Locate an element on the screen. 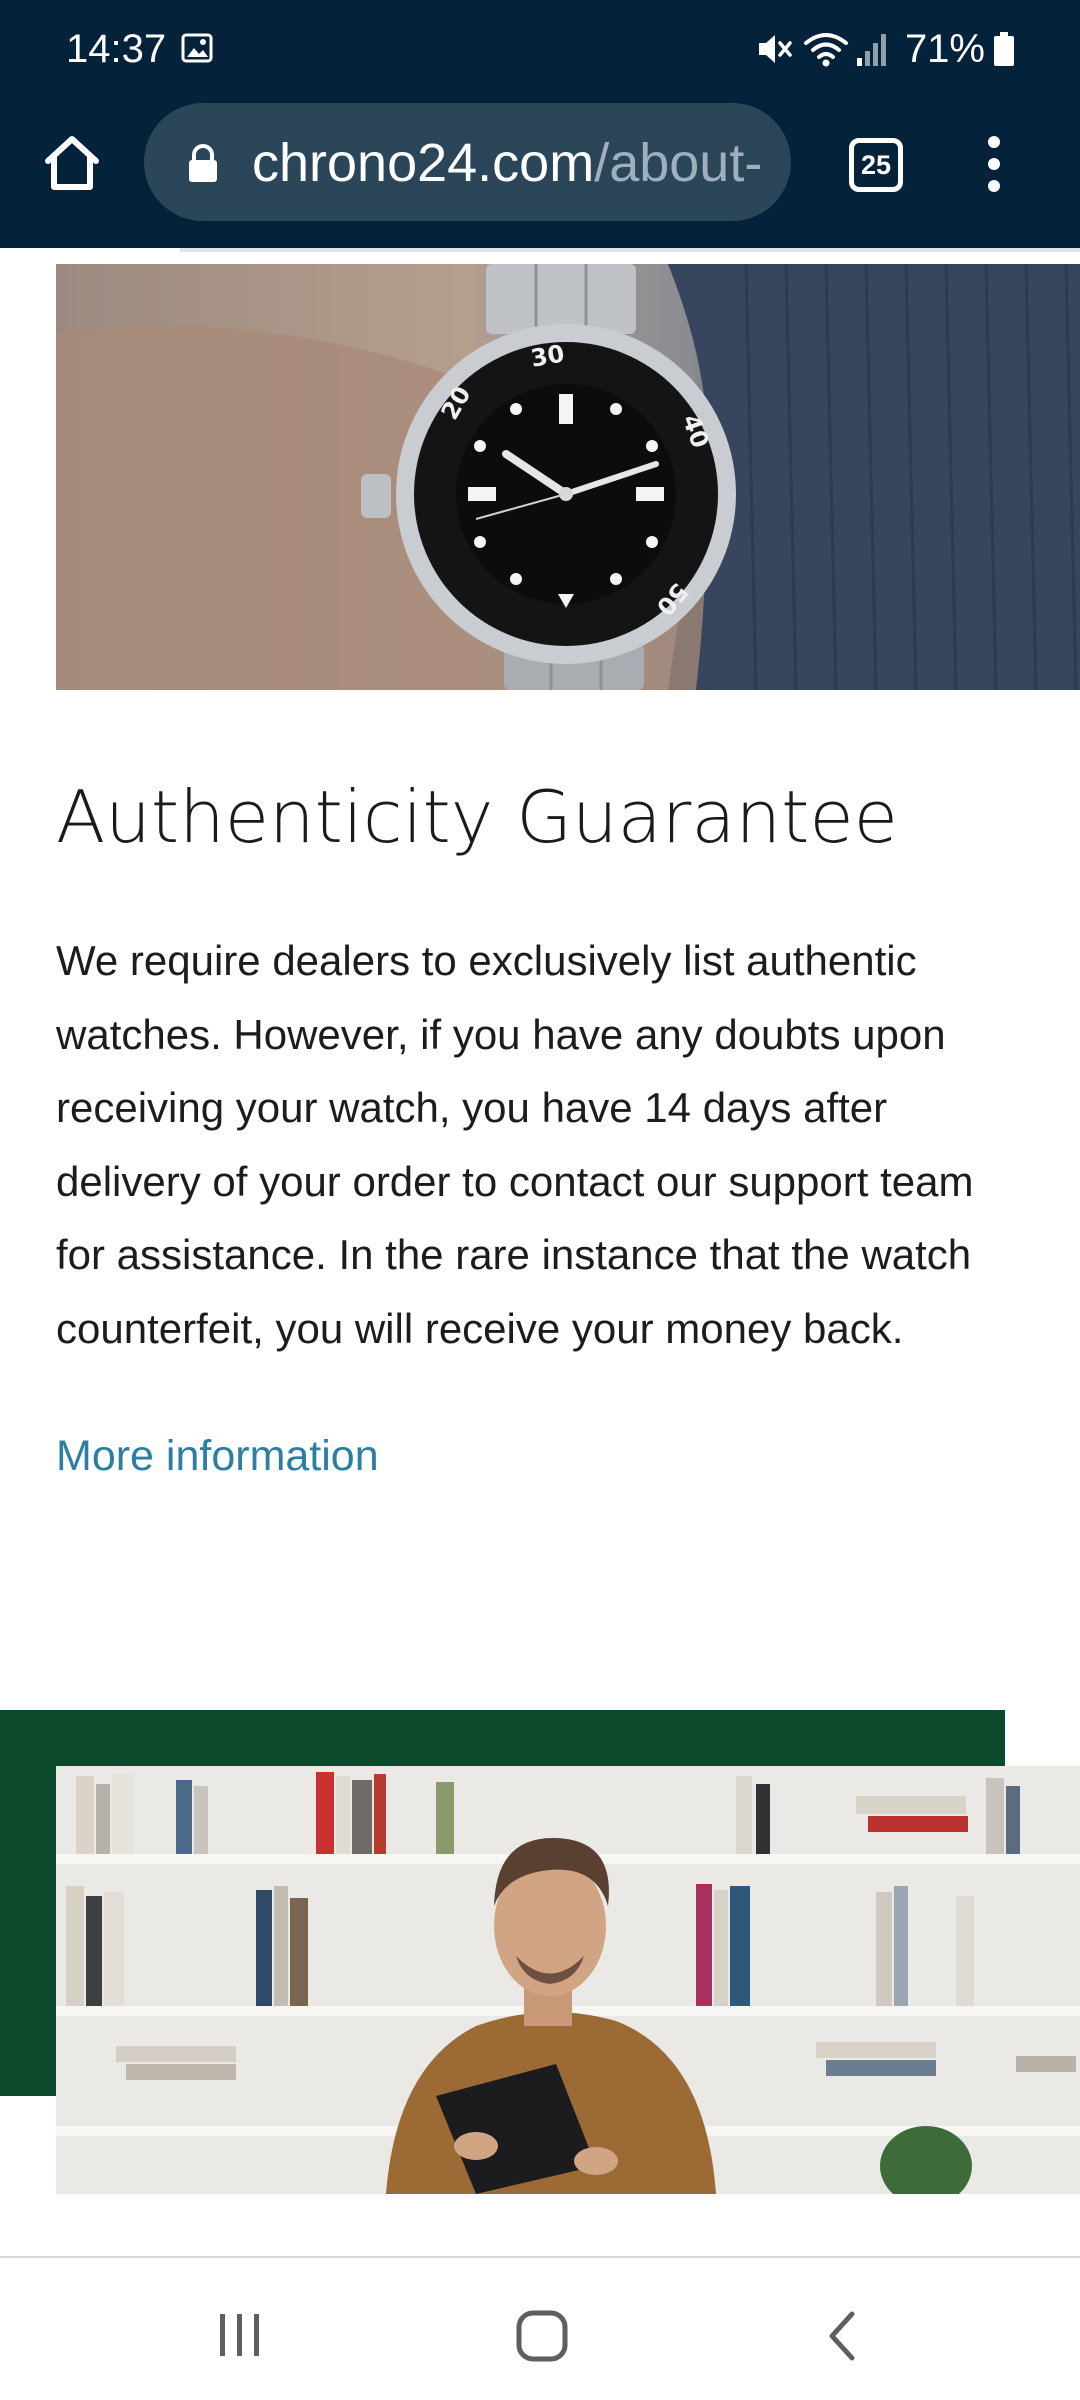 Image resolution: width=1080 pixels, height=2400 pixels. browser-toolbar: chrono24.com/about- 25 is located at coordinates (540, 173).